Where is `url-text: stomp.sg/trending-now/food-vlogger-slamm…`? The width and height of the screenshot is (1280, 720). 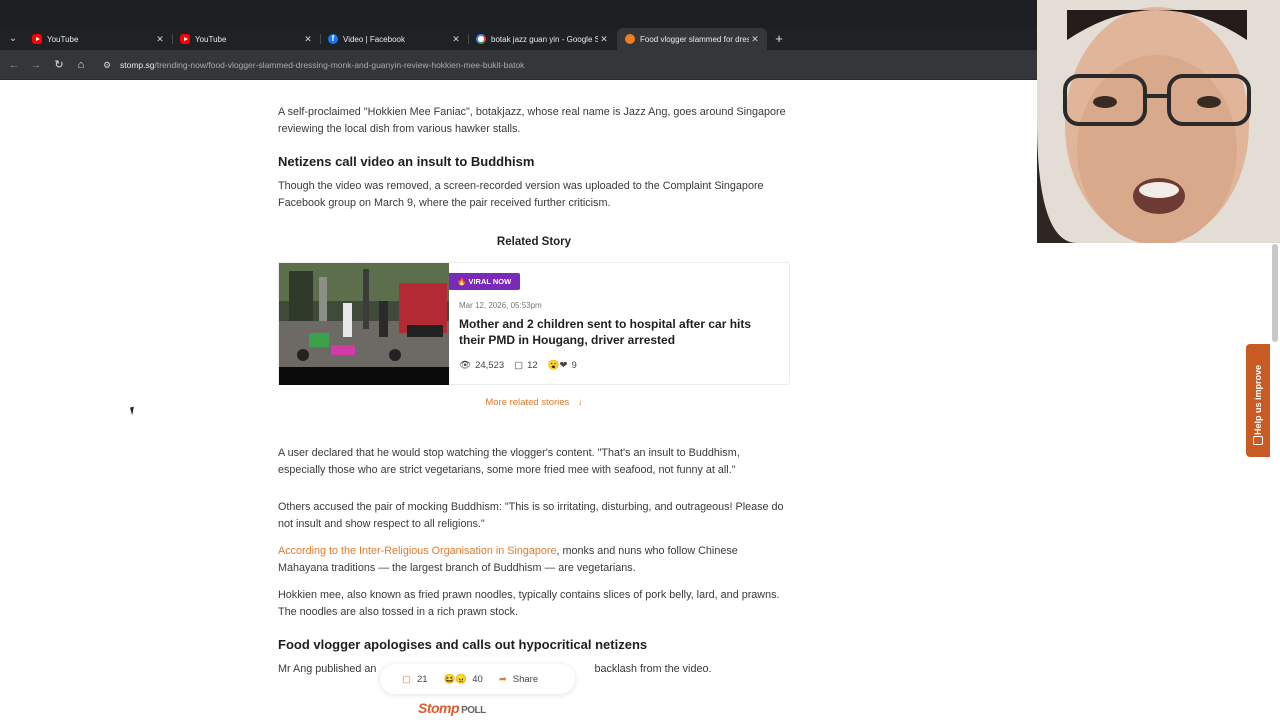 url-text: stomp.sg/trending-now/food-vlogger-slamm… is located at coordinates (322, 65).